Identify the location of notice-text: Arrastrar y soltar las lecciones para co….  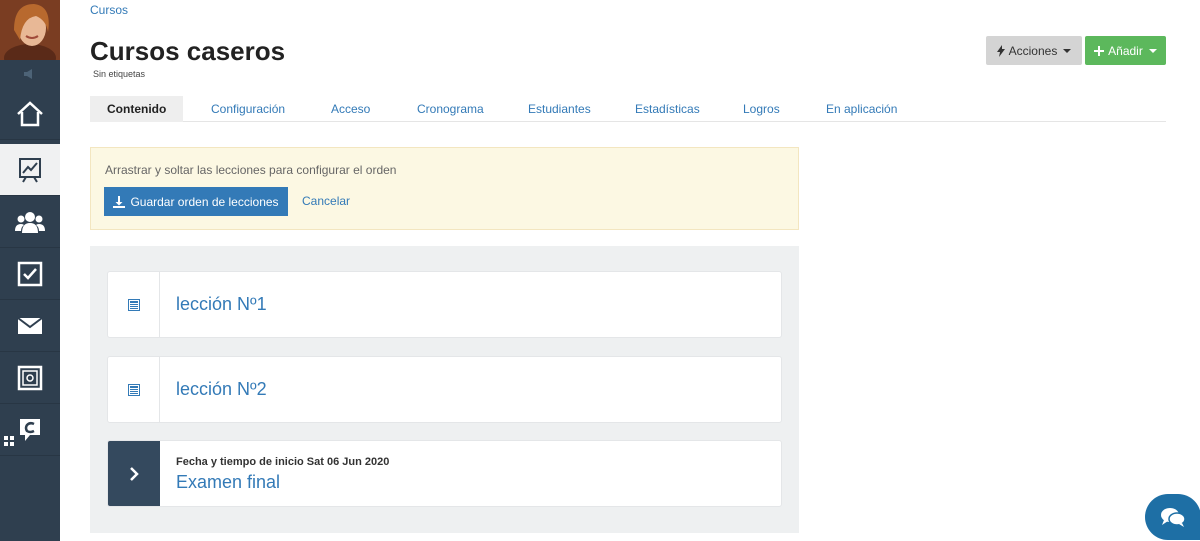
(251, 170).